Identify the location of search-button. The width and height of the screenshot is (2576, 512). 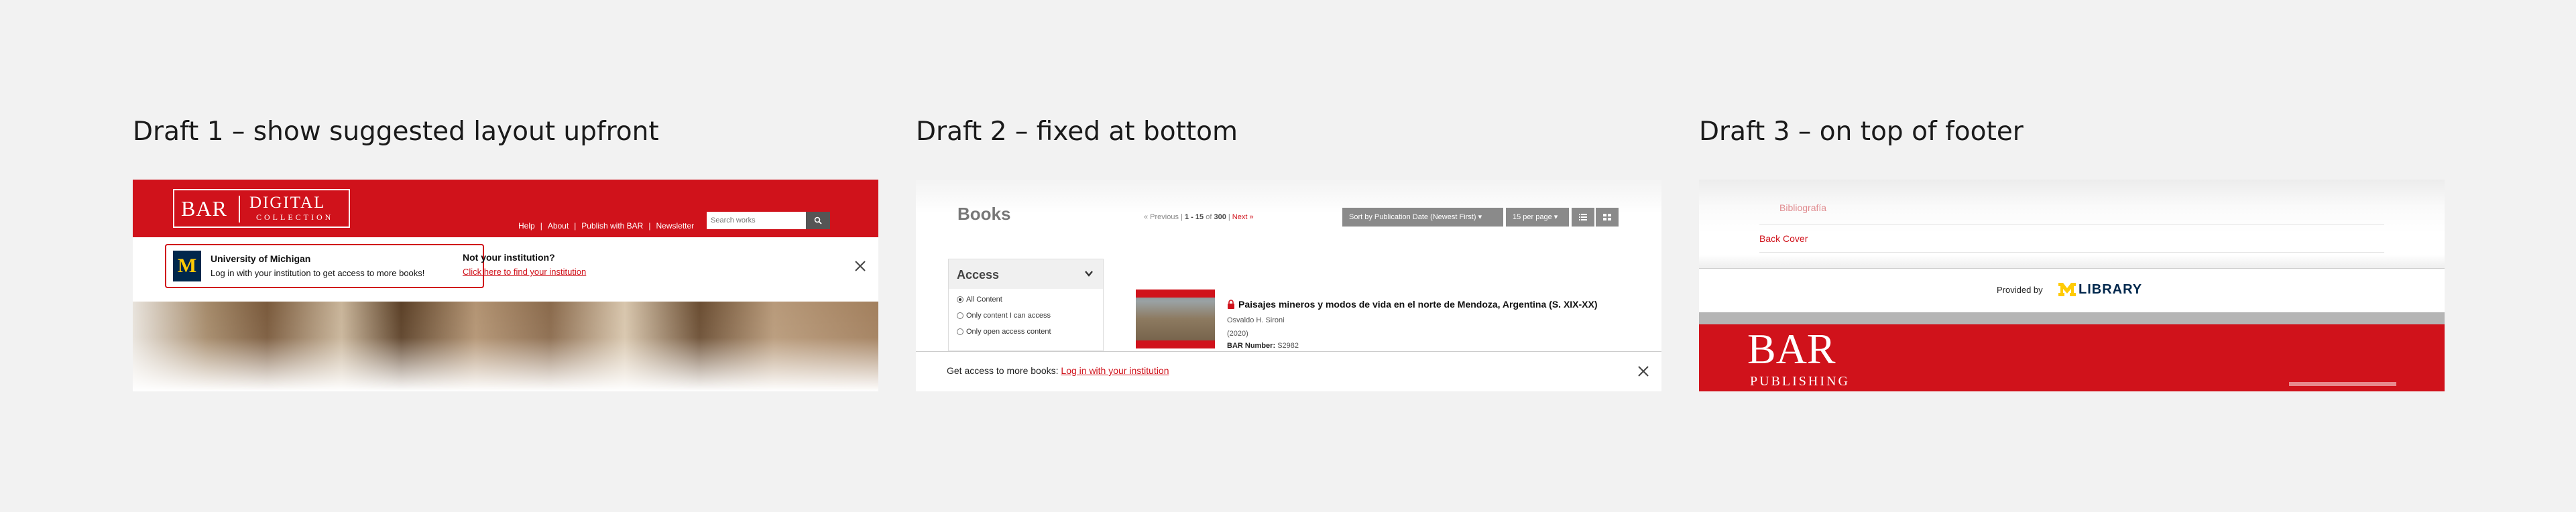
(818, 220).